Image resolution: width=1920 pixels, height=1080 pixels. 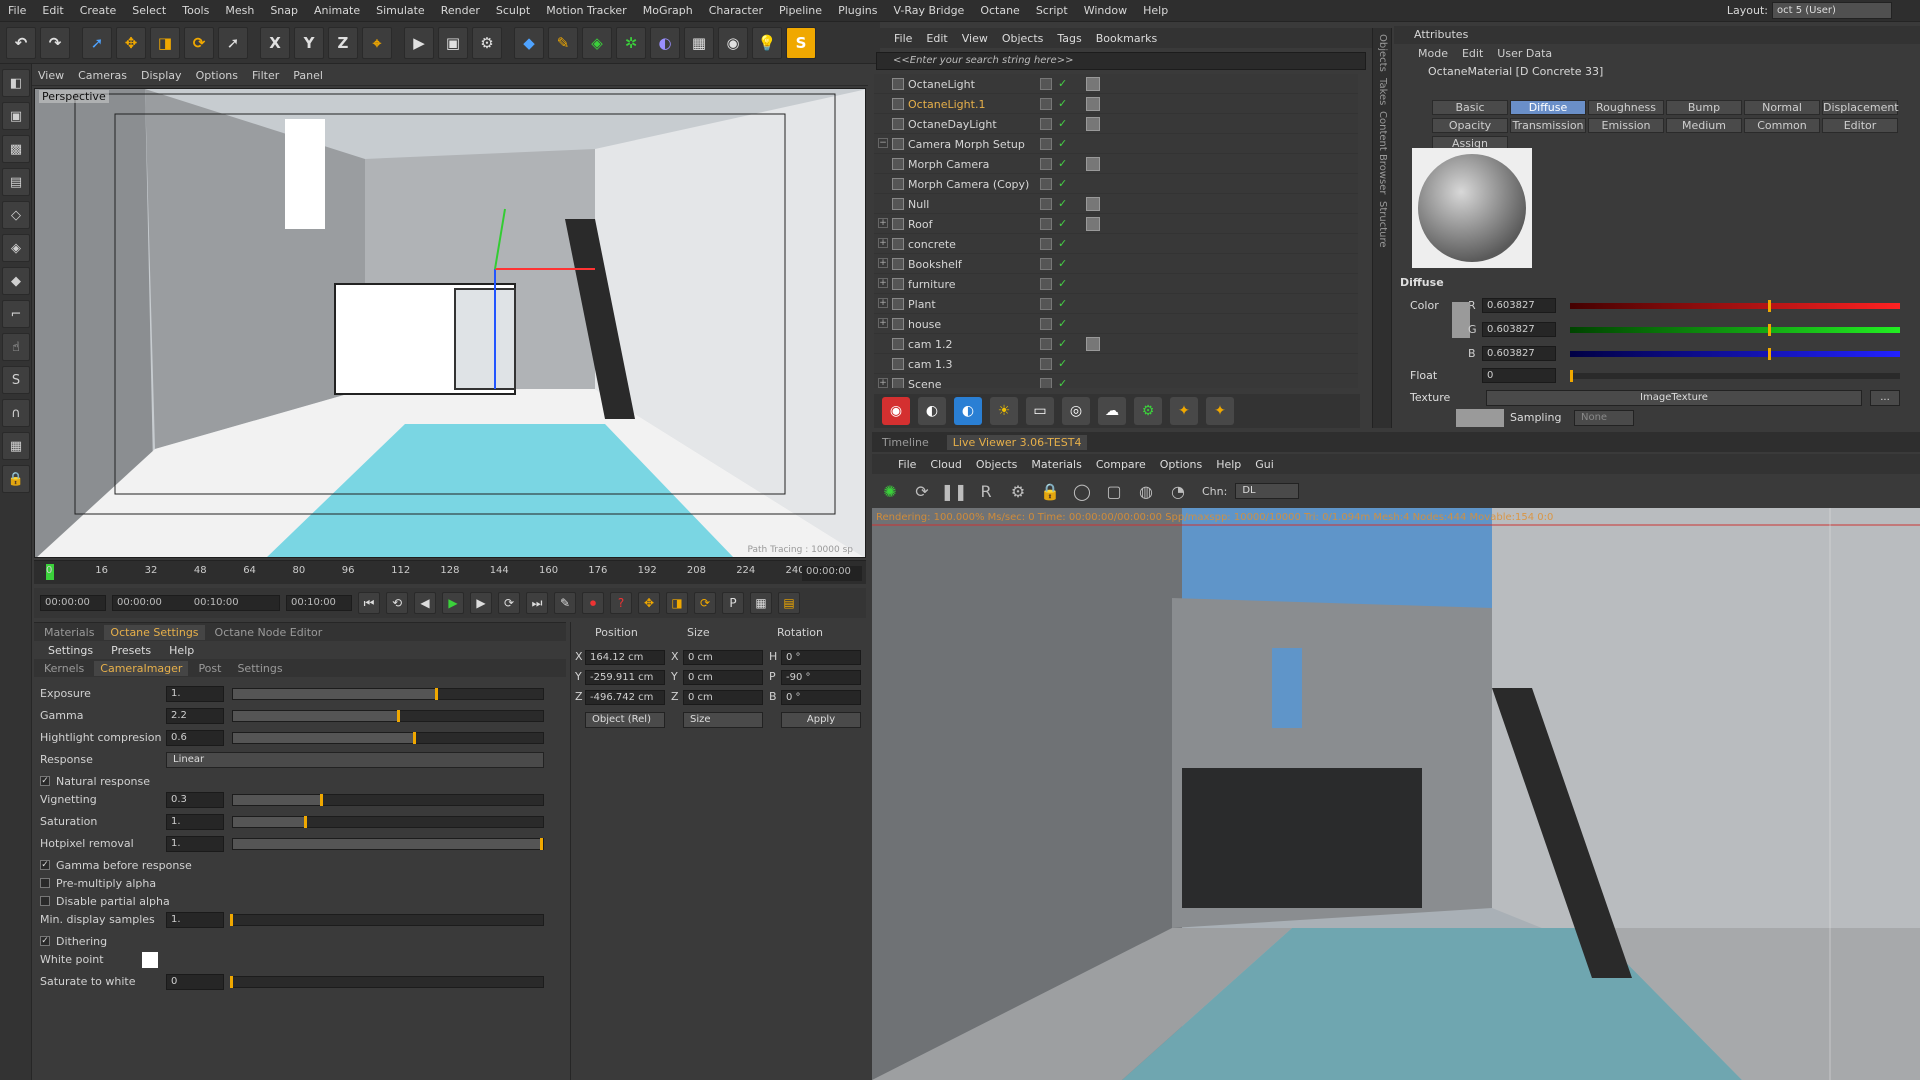 I want to click on record-icon: ⏺, so click(x=593, y=603).